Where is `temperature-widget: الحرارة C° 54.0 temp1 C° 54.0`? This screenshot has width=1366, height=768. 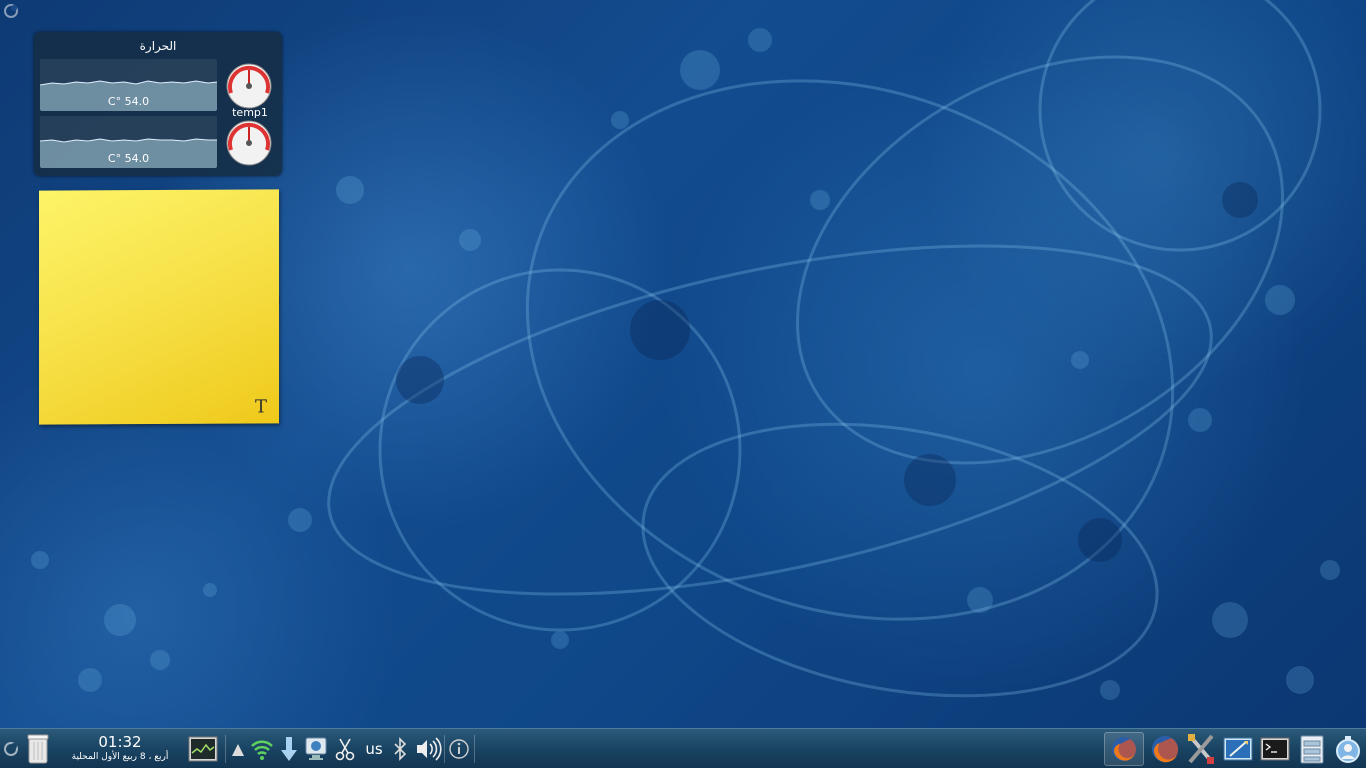 temperature-widget: الحرارة C° 54.0 temp1 C° 54.0 is located at coordinates (158, 104).